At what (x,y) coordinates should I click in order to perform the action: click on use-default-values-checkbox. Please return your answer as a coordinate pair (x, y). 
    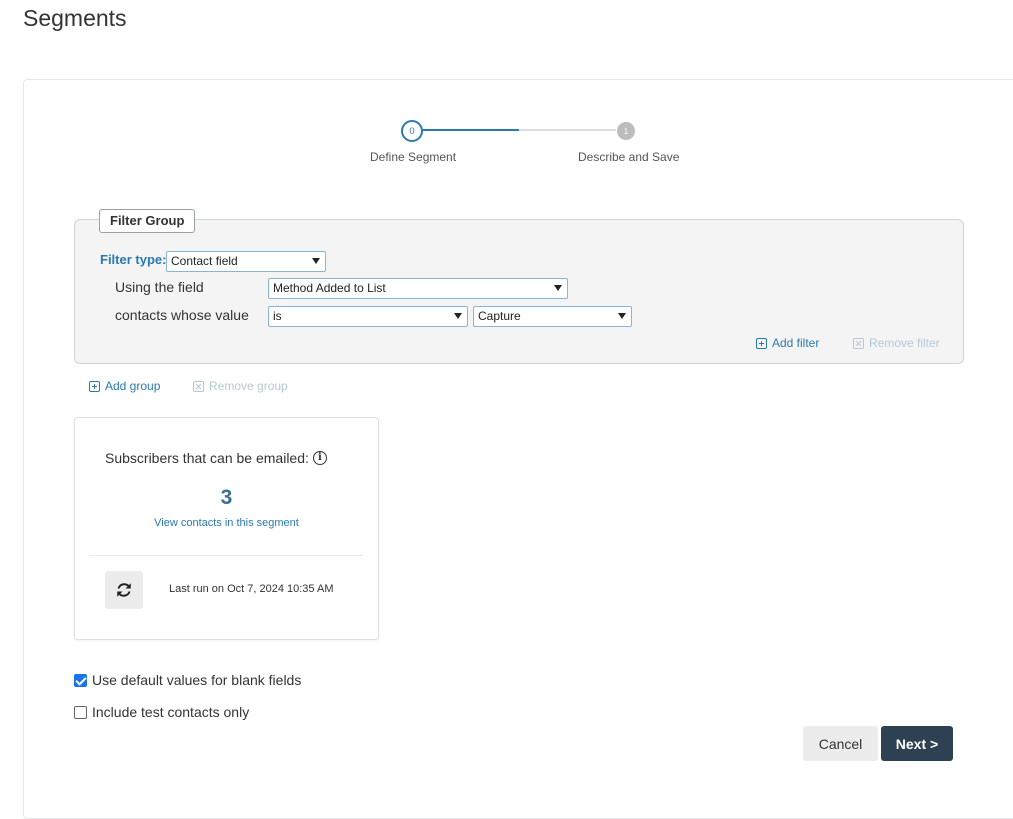
    Looking at the image, I should click on (80, 680).